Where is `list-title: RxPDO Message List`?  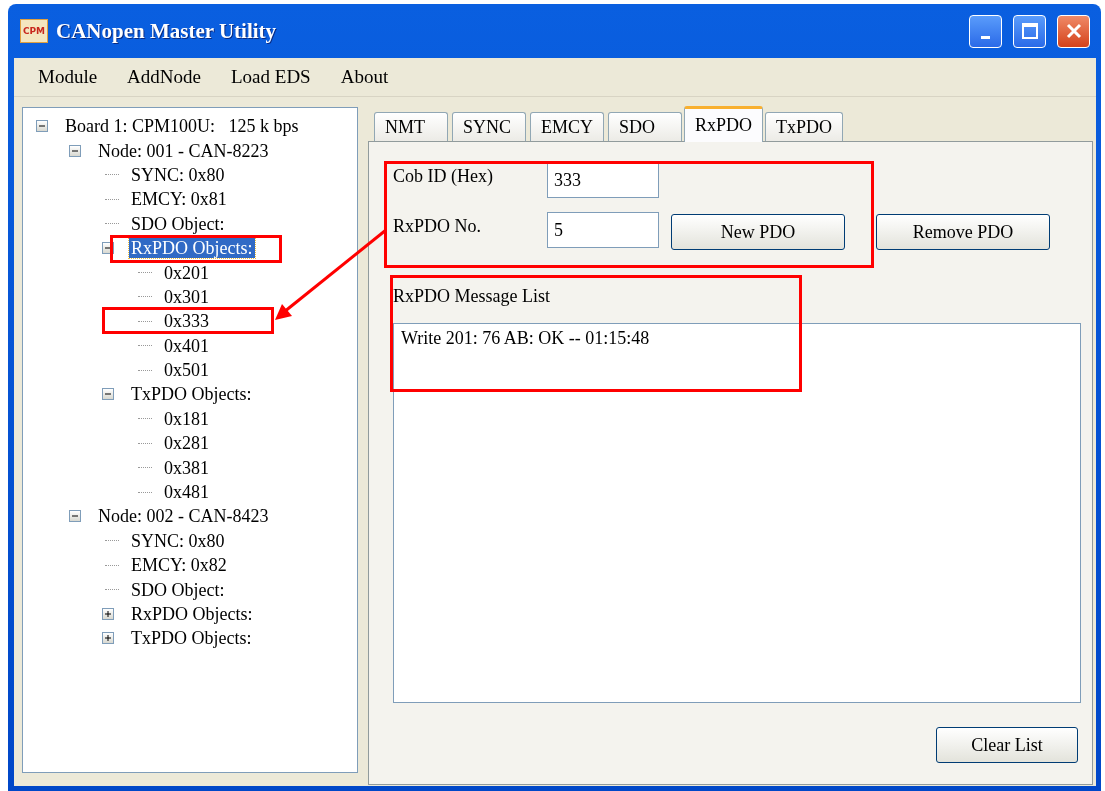 list-title: RxPDO Message List is located at coordinates (472, 296).